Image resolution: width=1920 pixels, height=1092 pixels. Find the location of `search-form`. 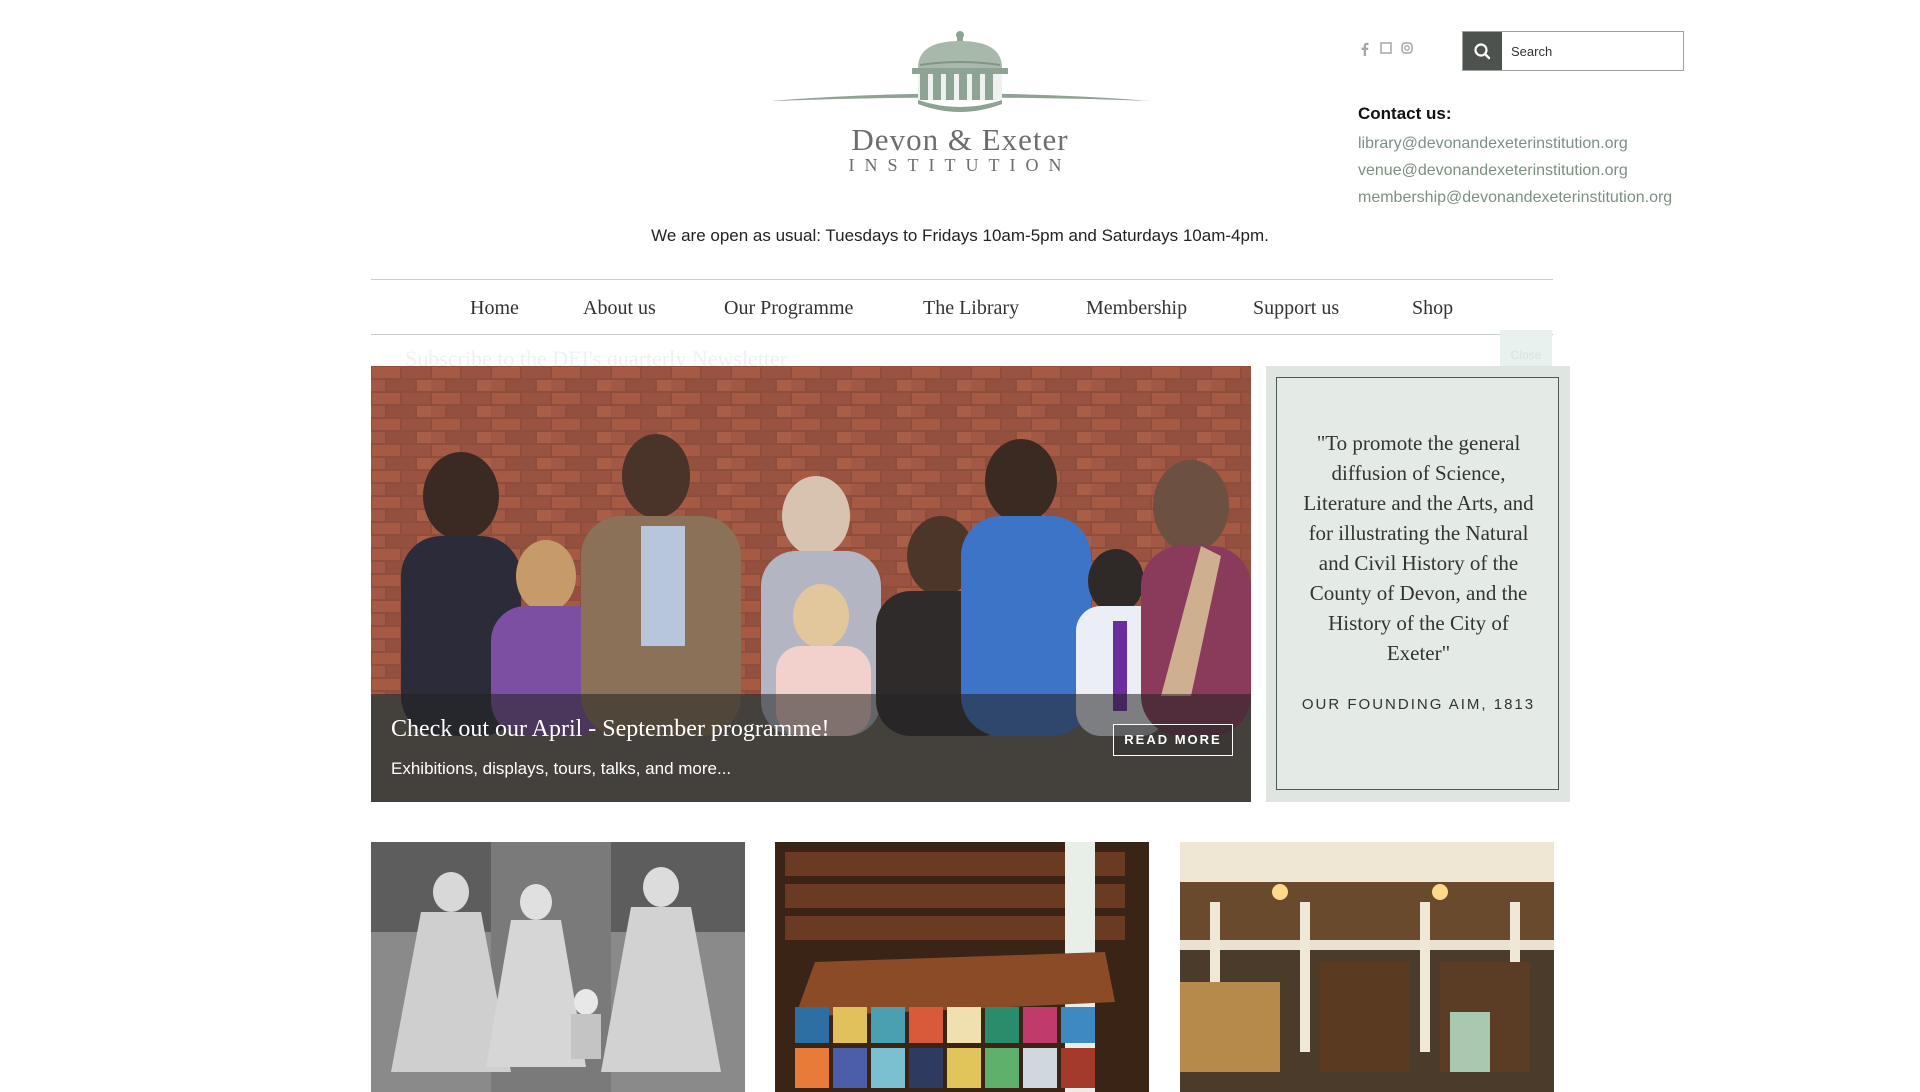

search-form is located at coordinates (1573, 51).